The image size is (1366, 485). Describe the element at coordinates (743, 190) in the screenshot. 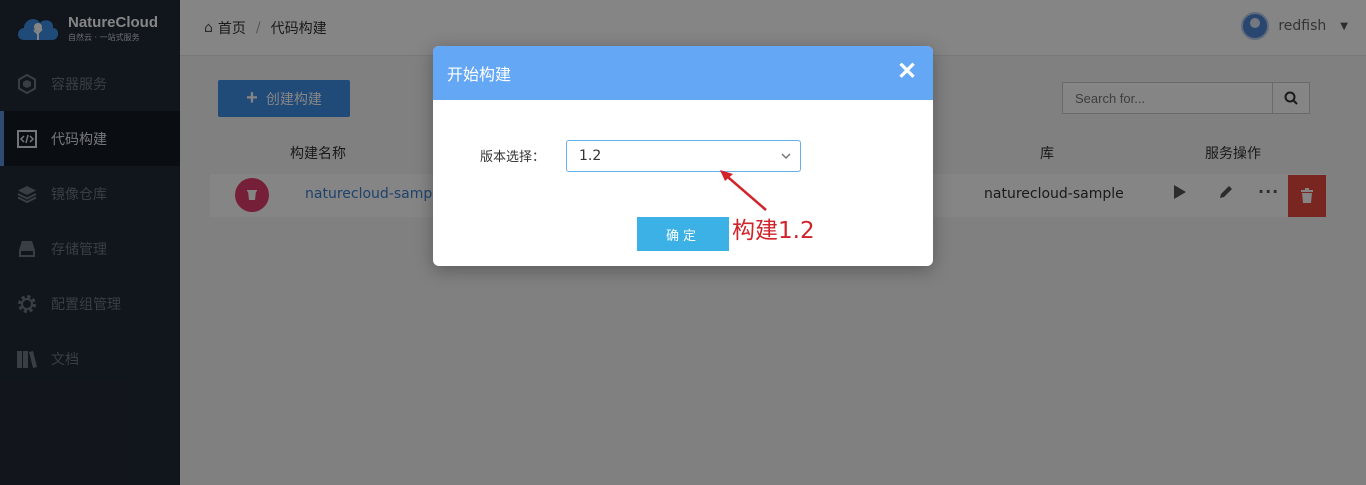

I see `annotation-arrow` at that location.